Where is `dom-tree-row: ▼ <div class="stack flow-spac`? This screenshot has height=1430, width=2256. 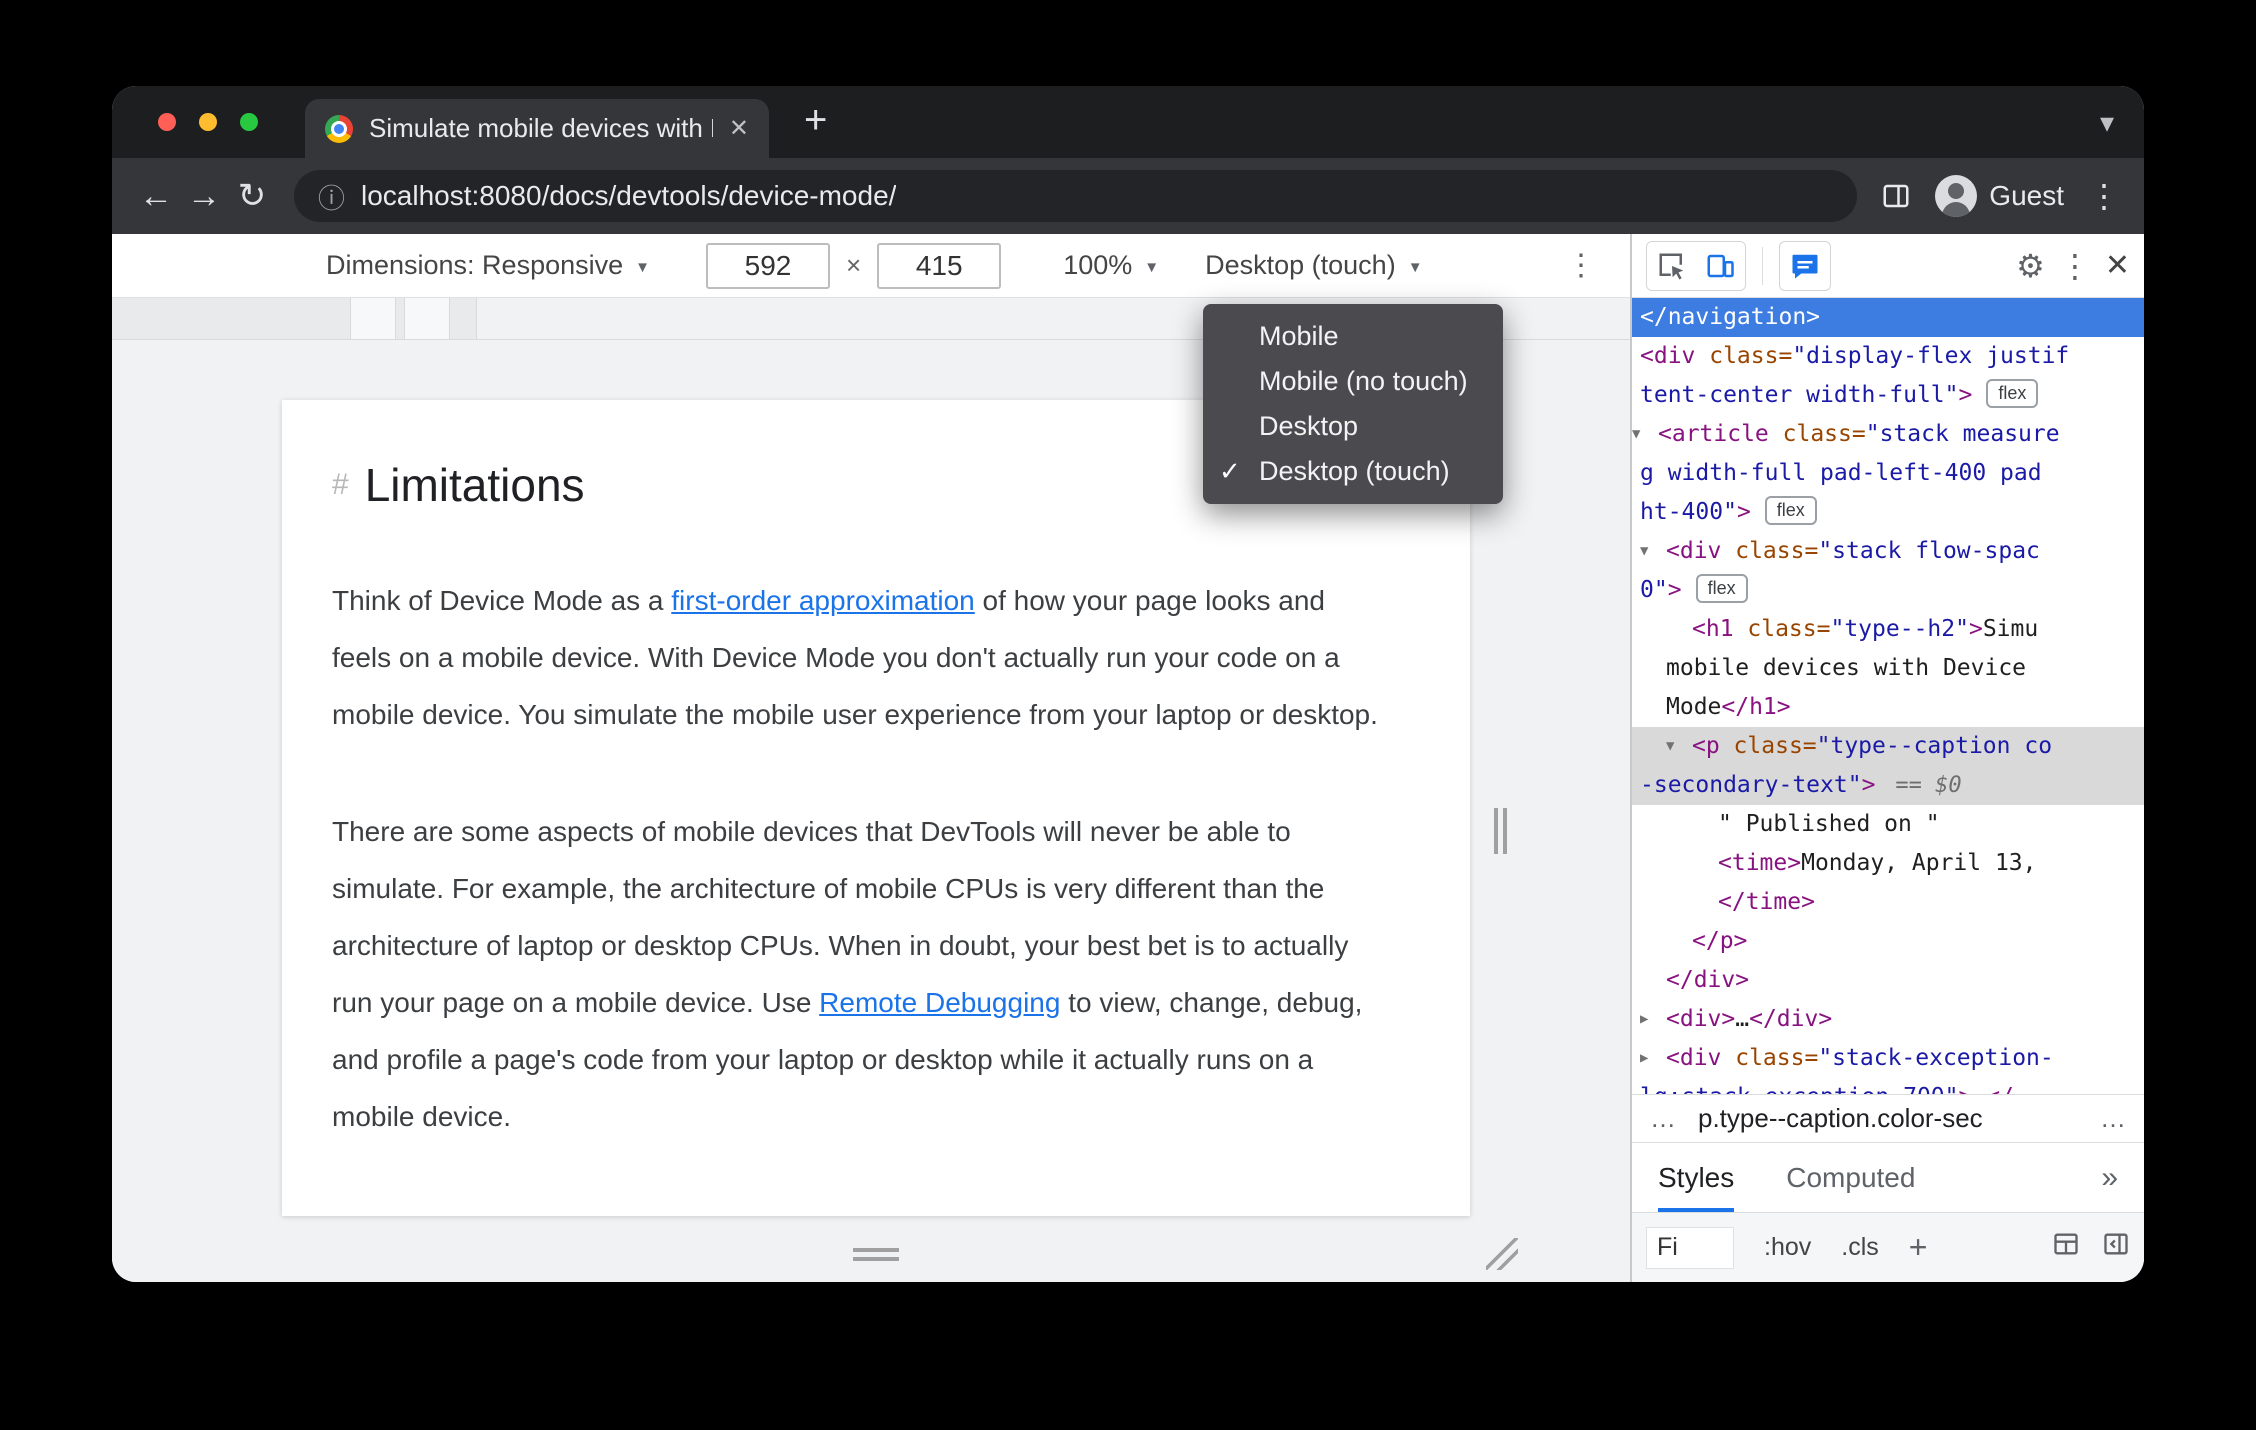 dom-tree-row: ▼ <div class="stack flow-spac is located at coordinates (1888, 551).